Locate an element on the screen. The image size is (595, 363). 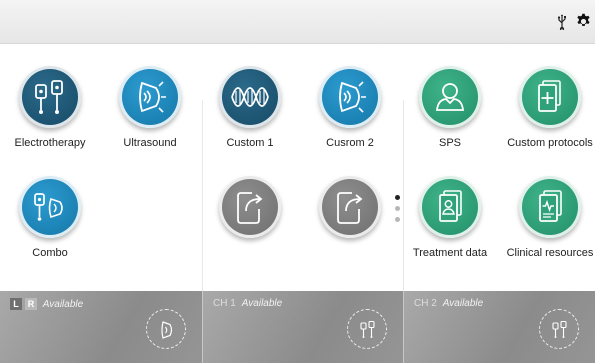
channel-header: CH 1 Available is located at coordinates (247, 303).